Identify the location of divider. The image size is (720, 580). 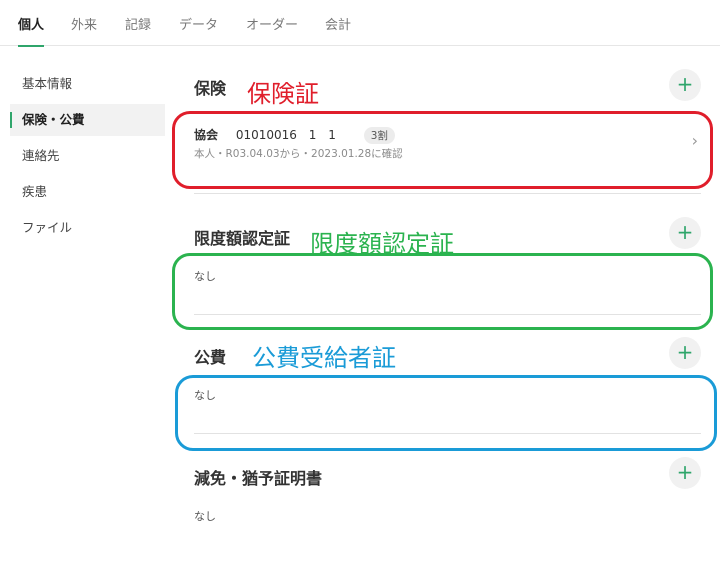
(447, 193).